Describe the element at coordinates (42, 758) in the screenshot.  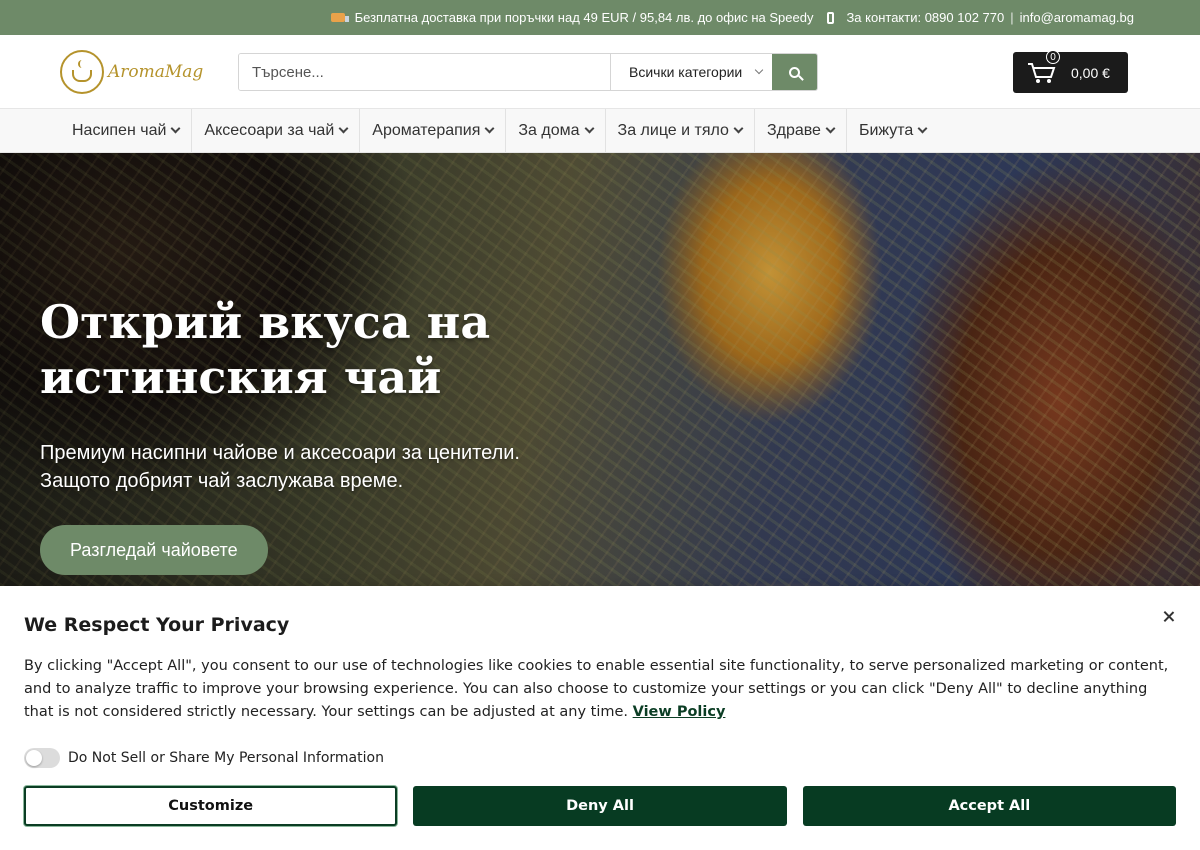
I see `do-not-sell-toggle` at that location.